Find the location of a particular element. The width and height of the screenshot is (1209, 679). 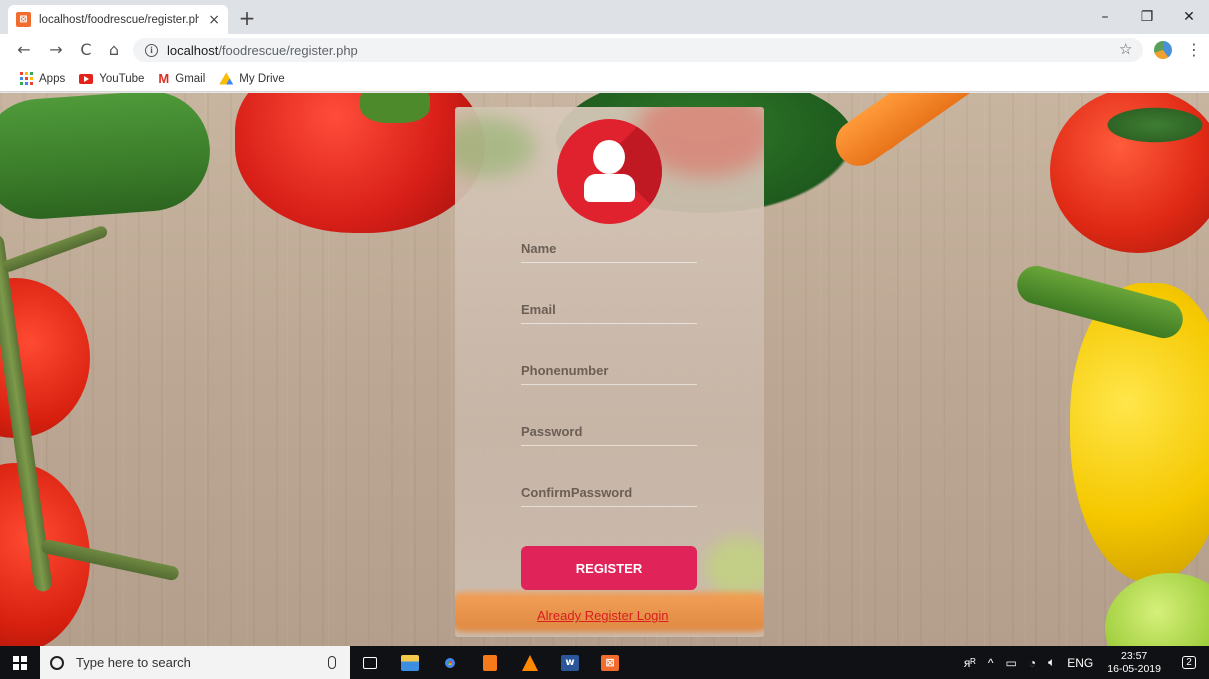

bookmark-my-drive: My Drive is located at coordinates (252, 78).